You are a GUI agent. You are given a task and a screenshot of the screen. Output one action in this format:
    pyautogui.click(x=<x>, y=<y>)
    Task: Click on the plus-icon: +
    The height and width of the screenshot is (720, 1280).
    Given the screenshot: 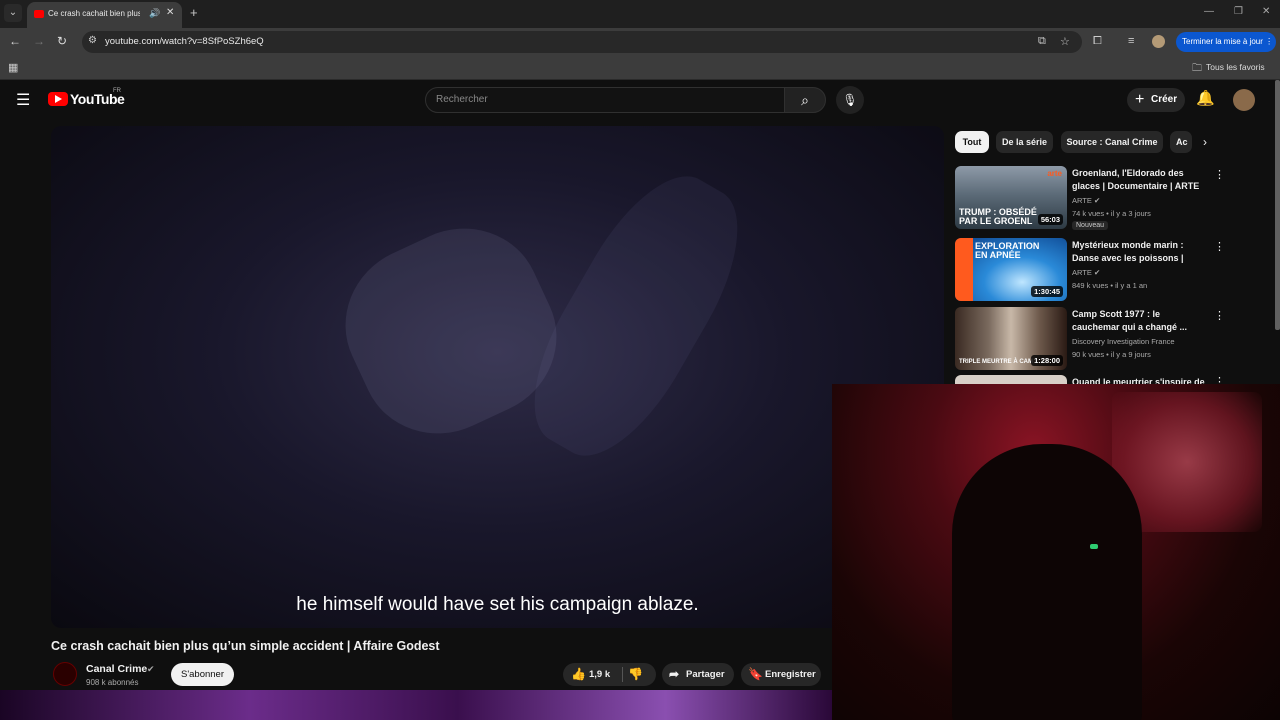 What is the action you would take?
    pyautogui.click(x=1140, y=99)
    